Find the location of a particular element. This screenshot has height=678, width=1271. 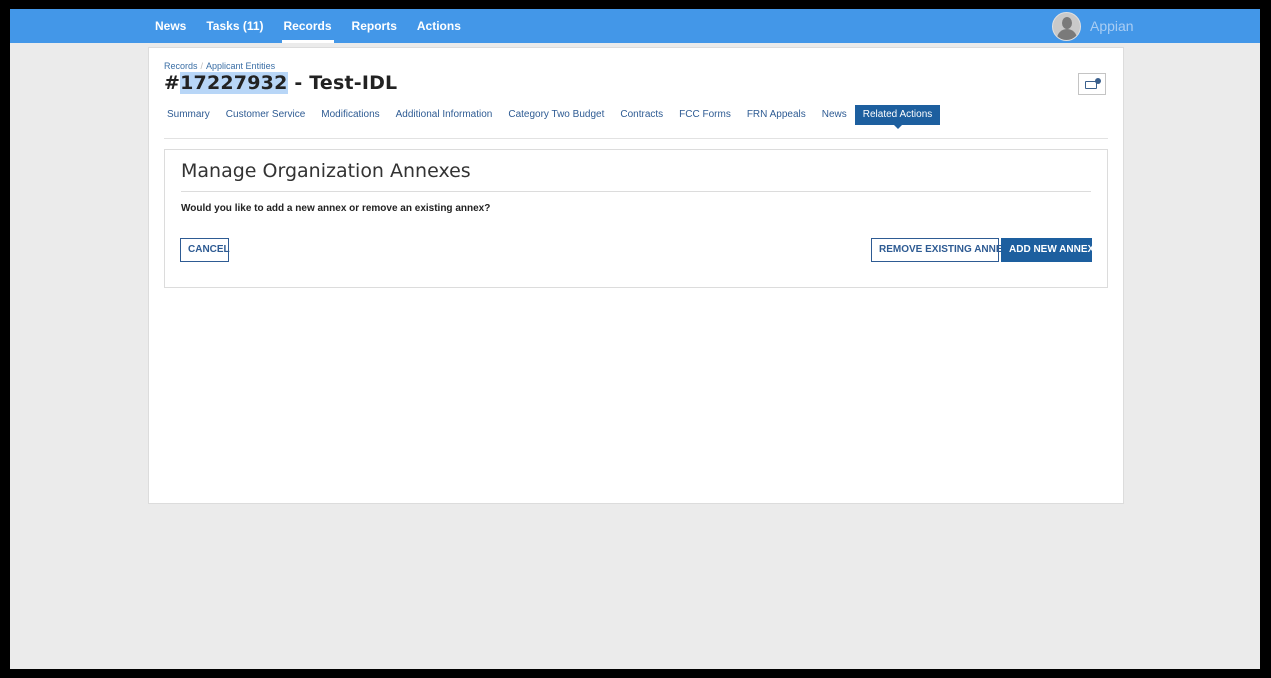

nav-records: Records is located at coordinates (308, 26).